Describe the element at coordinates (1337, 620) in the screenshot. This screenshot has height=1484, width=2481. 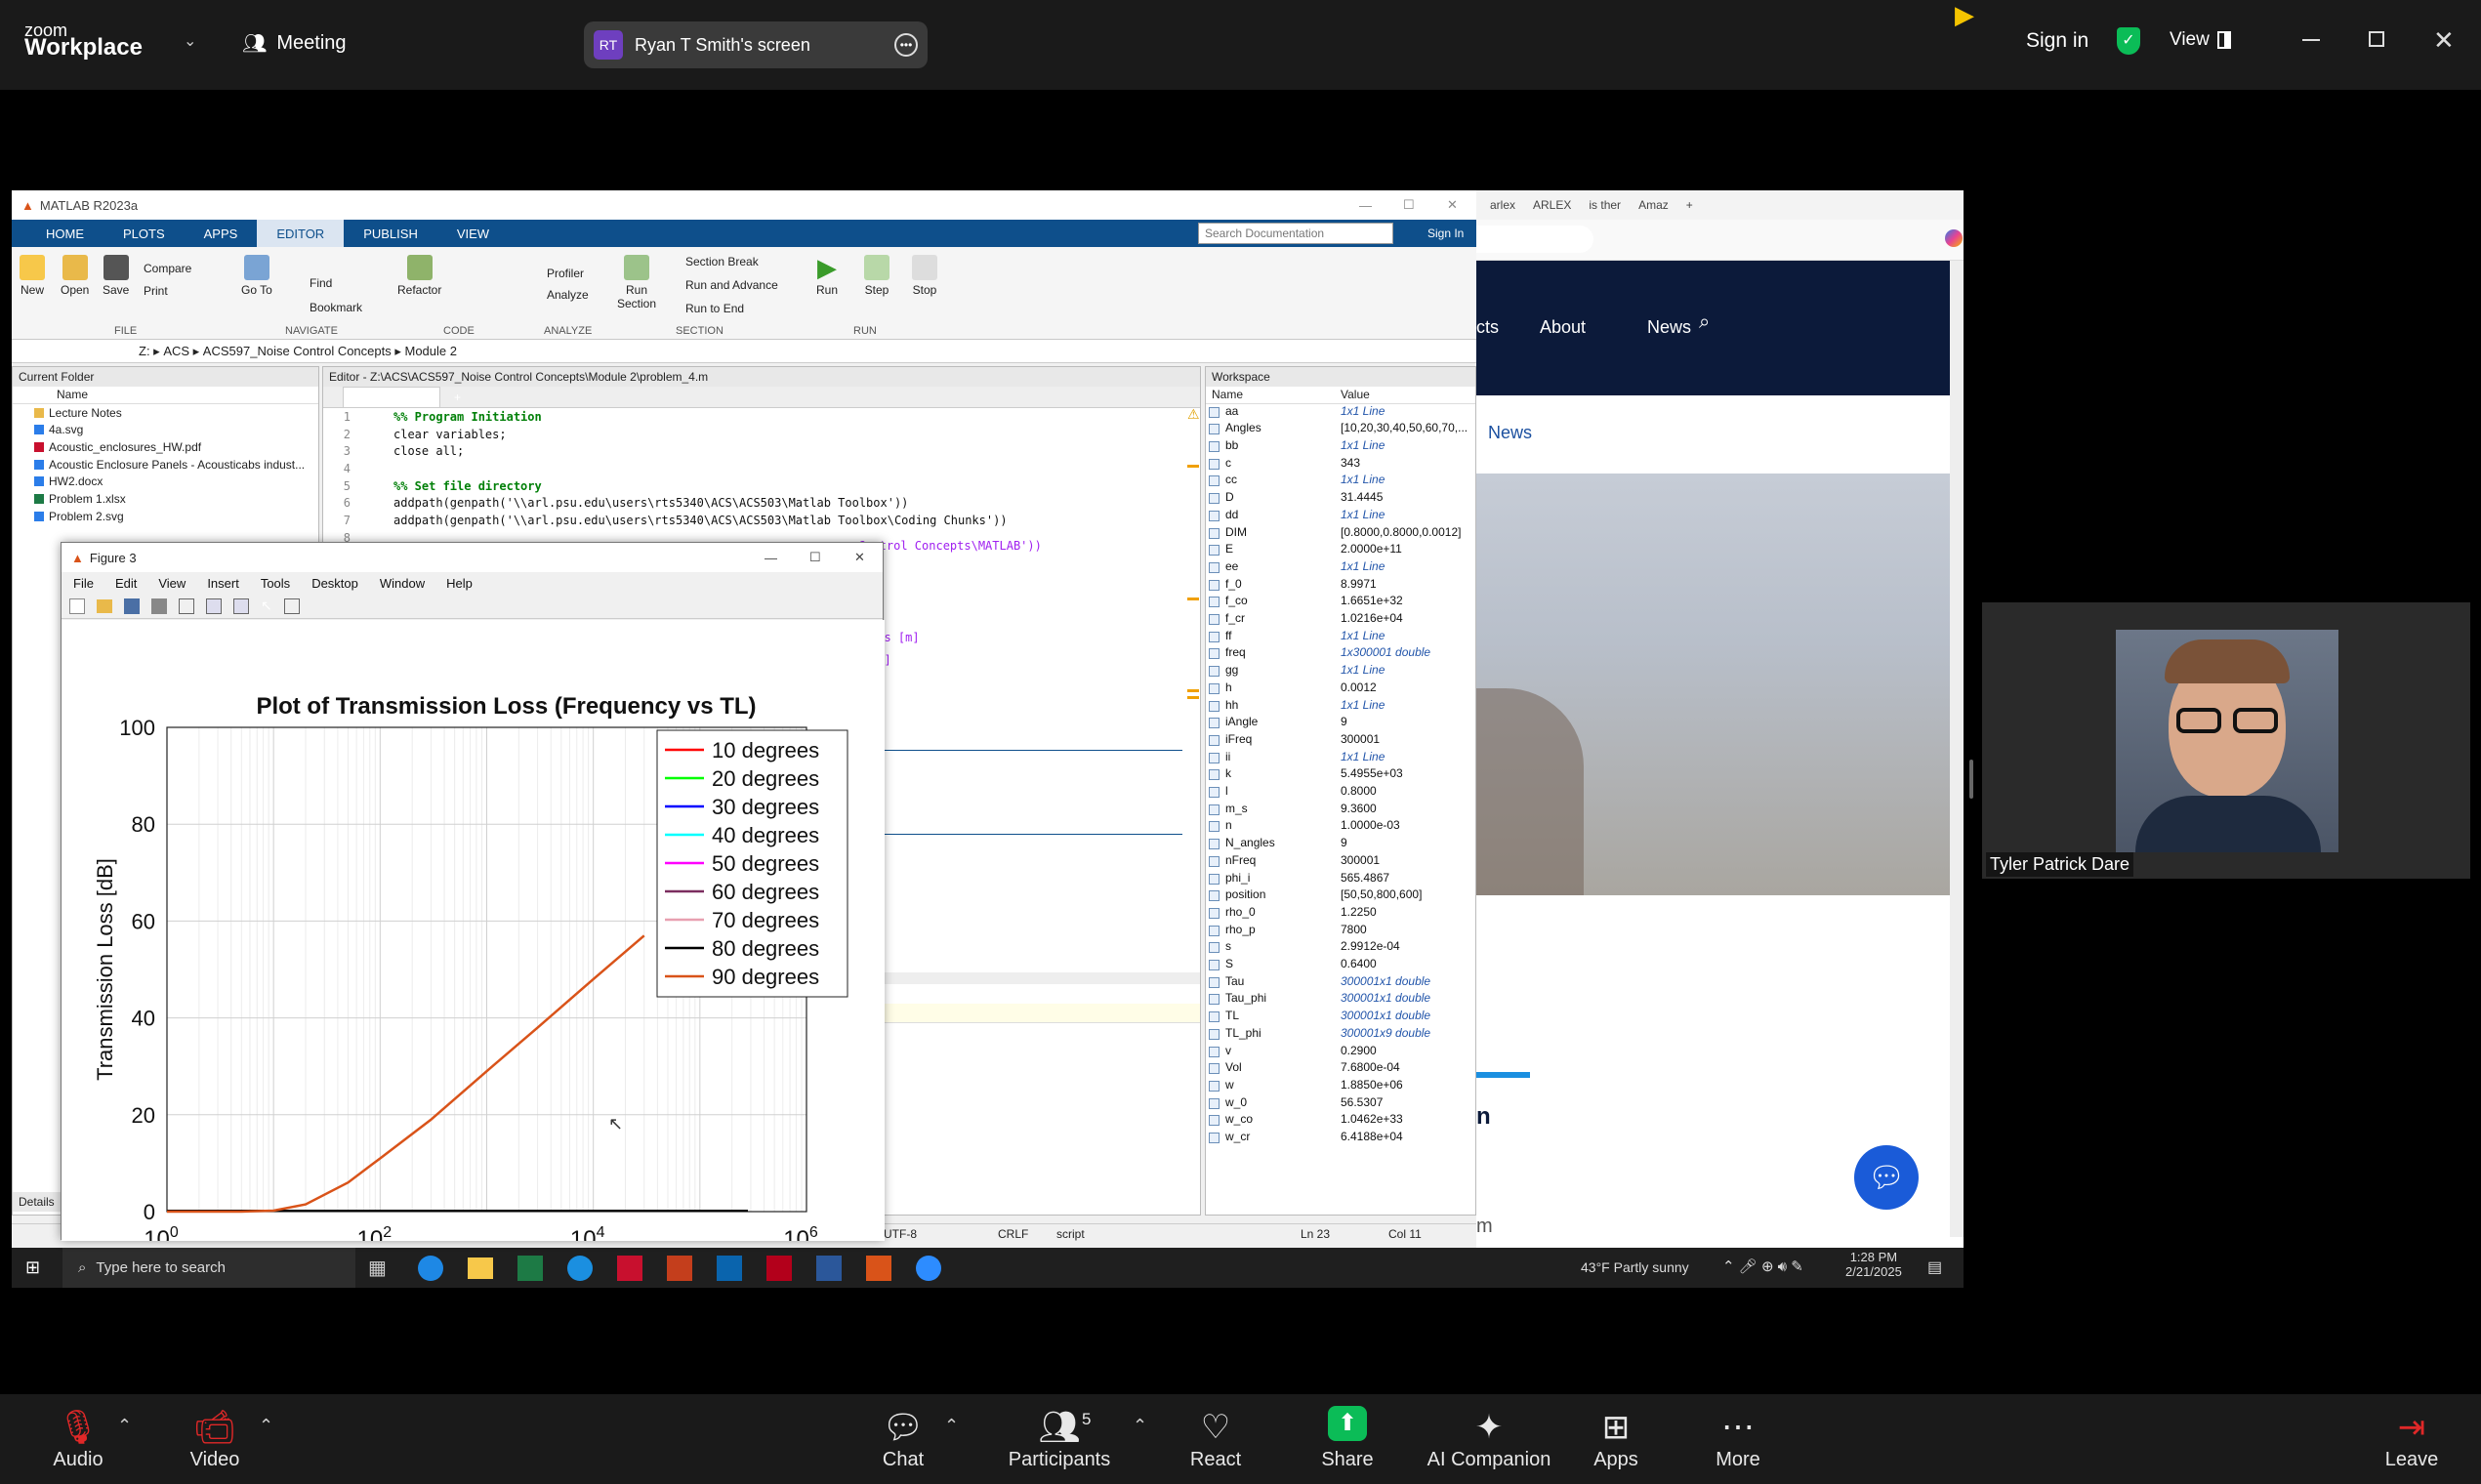
I see `workspace-var: f_cr 1.0216e+04` at that location.